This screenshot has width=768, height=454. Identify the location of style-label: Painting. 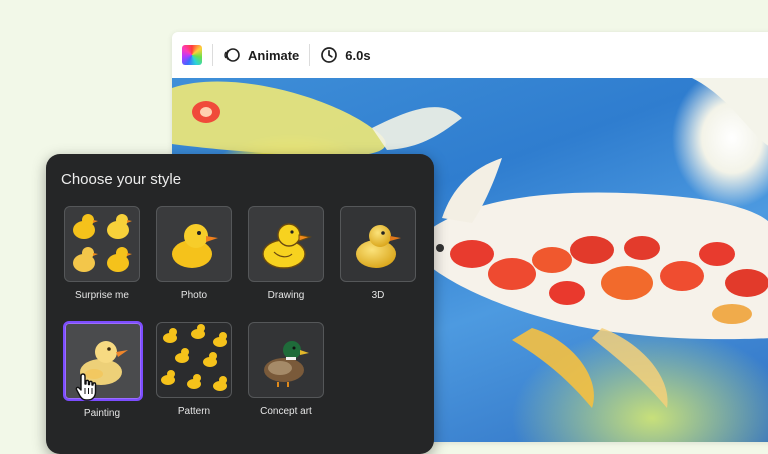
(102, 413).